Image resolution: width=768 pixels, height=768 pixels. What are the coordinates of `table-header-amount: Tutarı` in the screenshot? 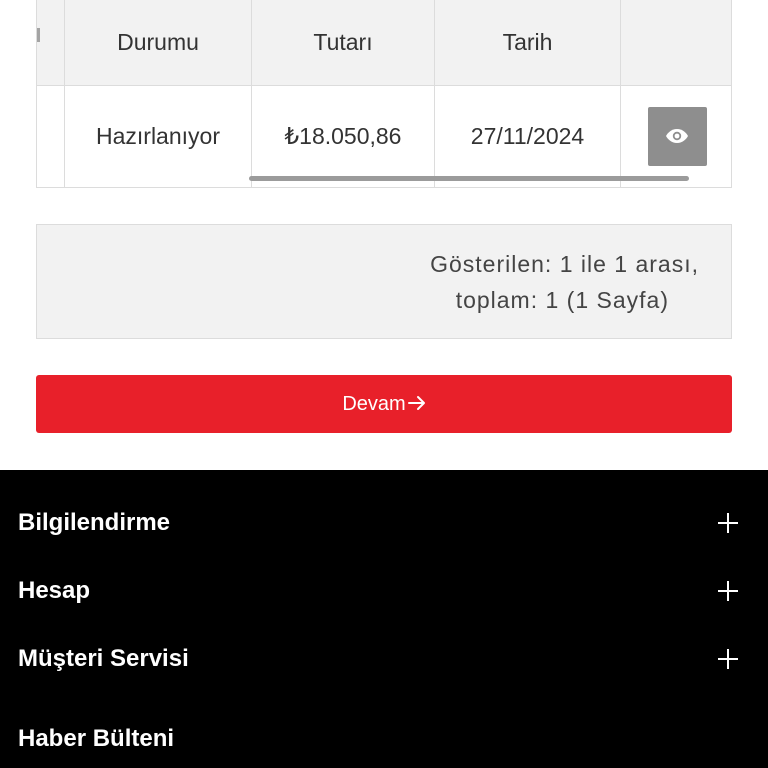 It's located at (343, 42).